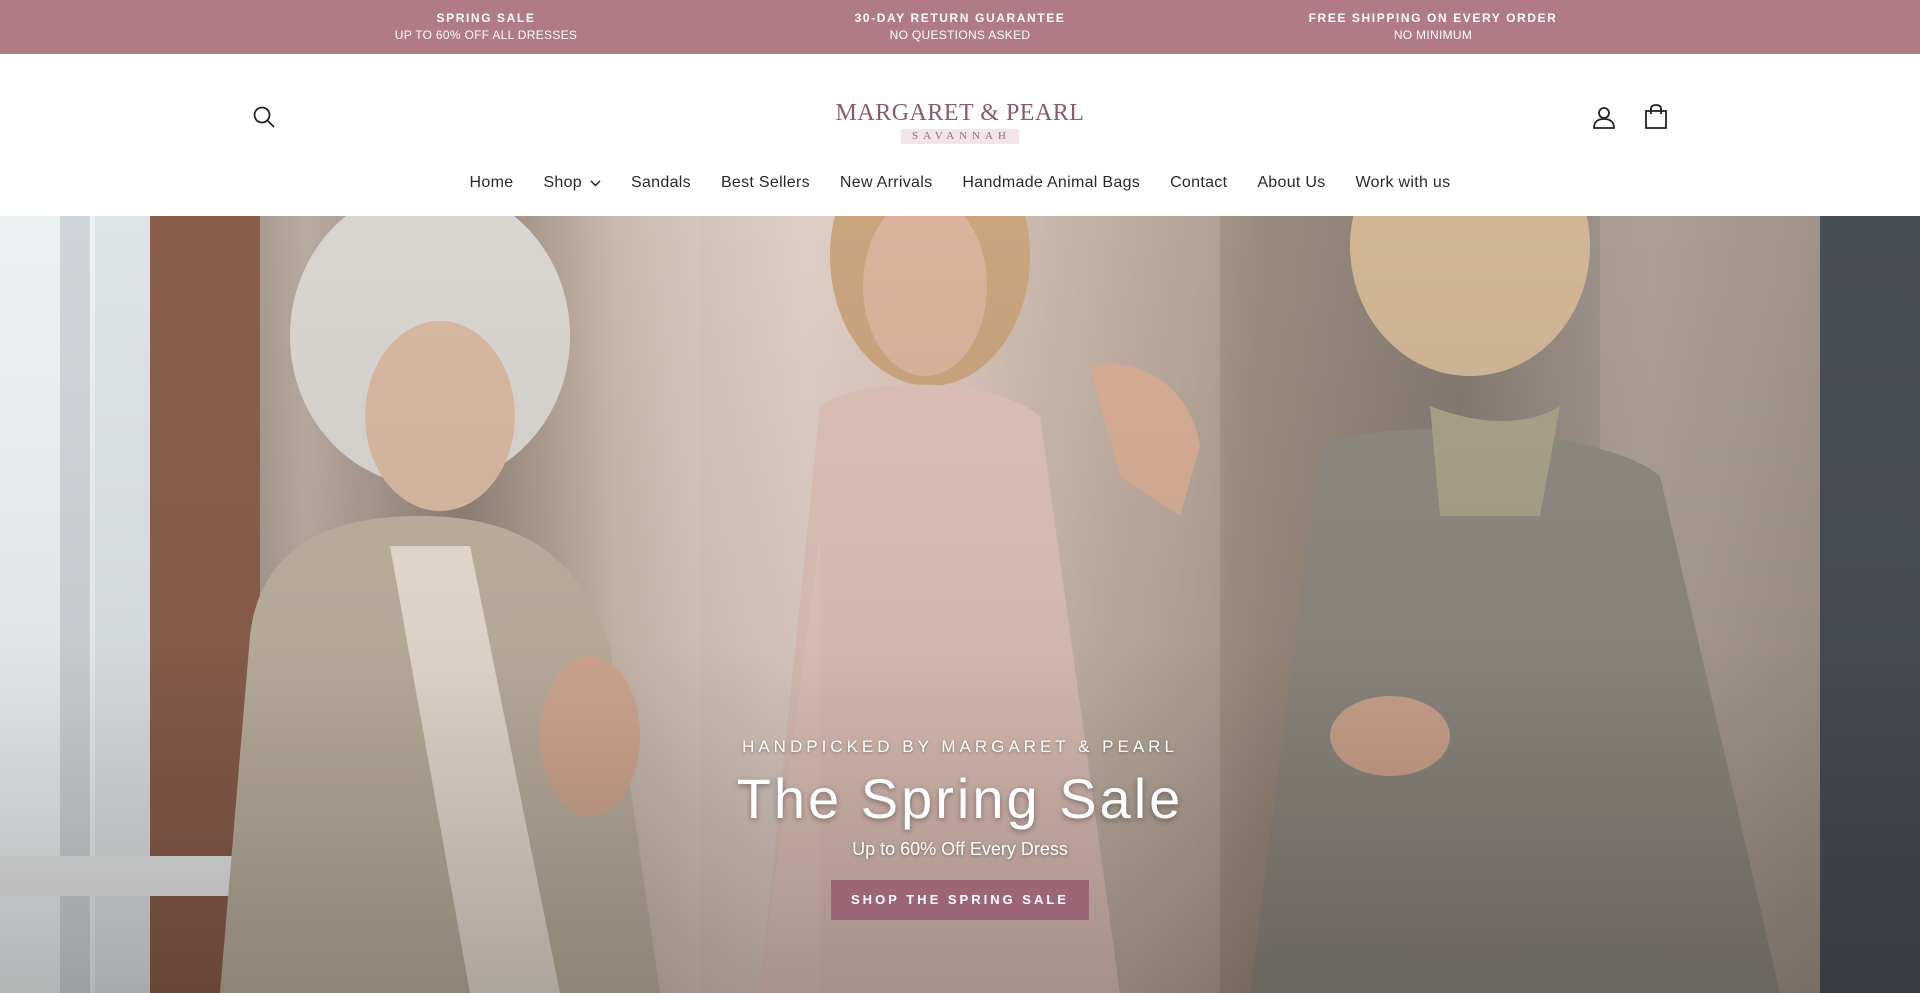  What do you see at coordinates (960, 849) in the screenshot?
I see `hero-subtitle: Up to 60% Off Every Dress` at bounding box center [960, 849].